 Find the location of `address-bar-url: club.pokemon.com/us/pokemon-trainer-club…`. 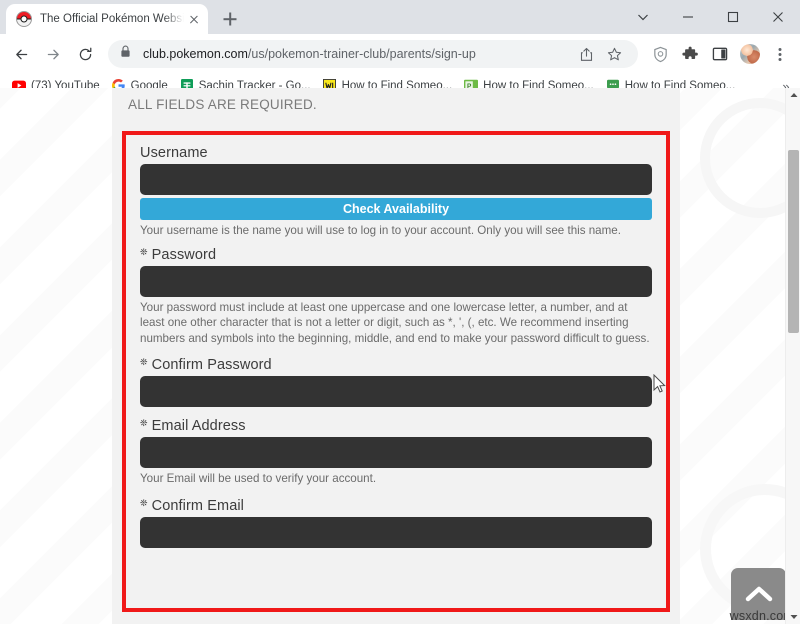

address-bar-url: club.pokemon.com/us/pokemon-trainer-club… is located at coordinates (309, 54).